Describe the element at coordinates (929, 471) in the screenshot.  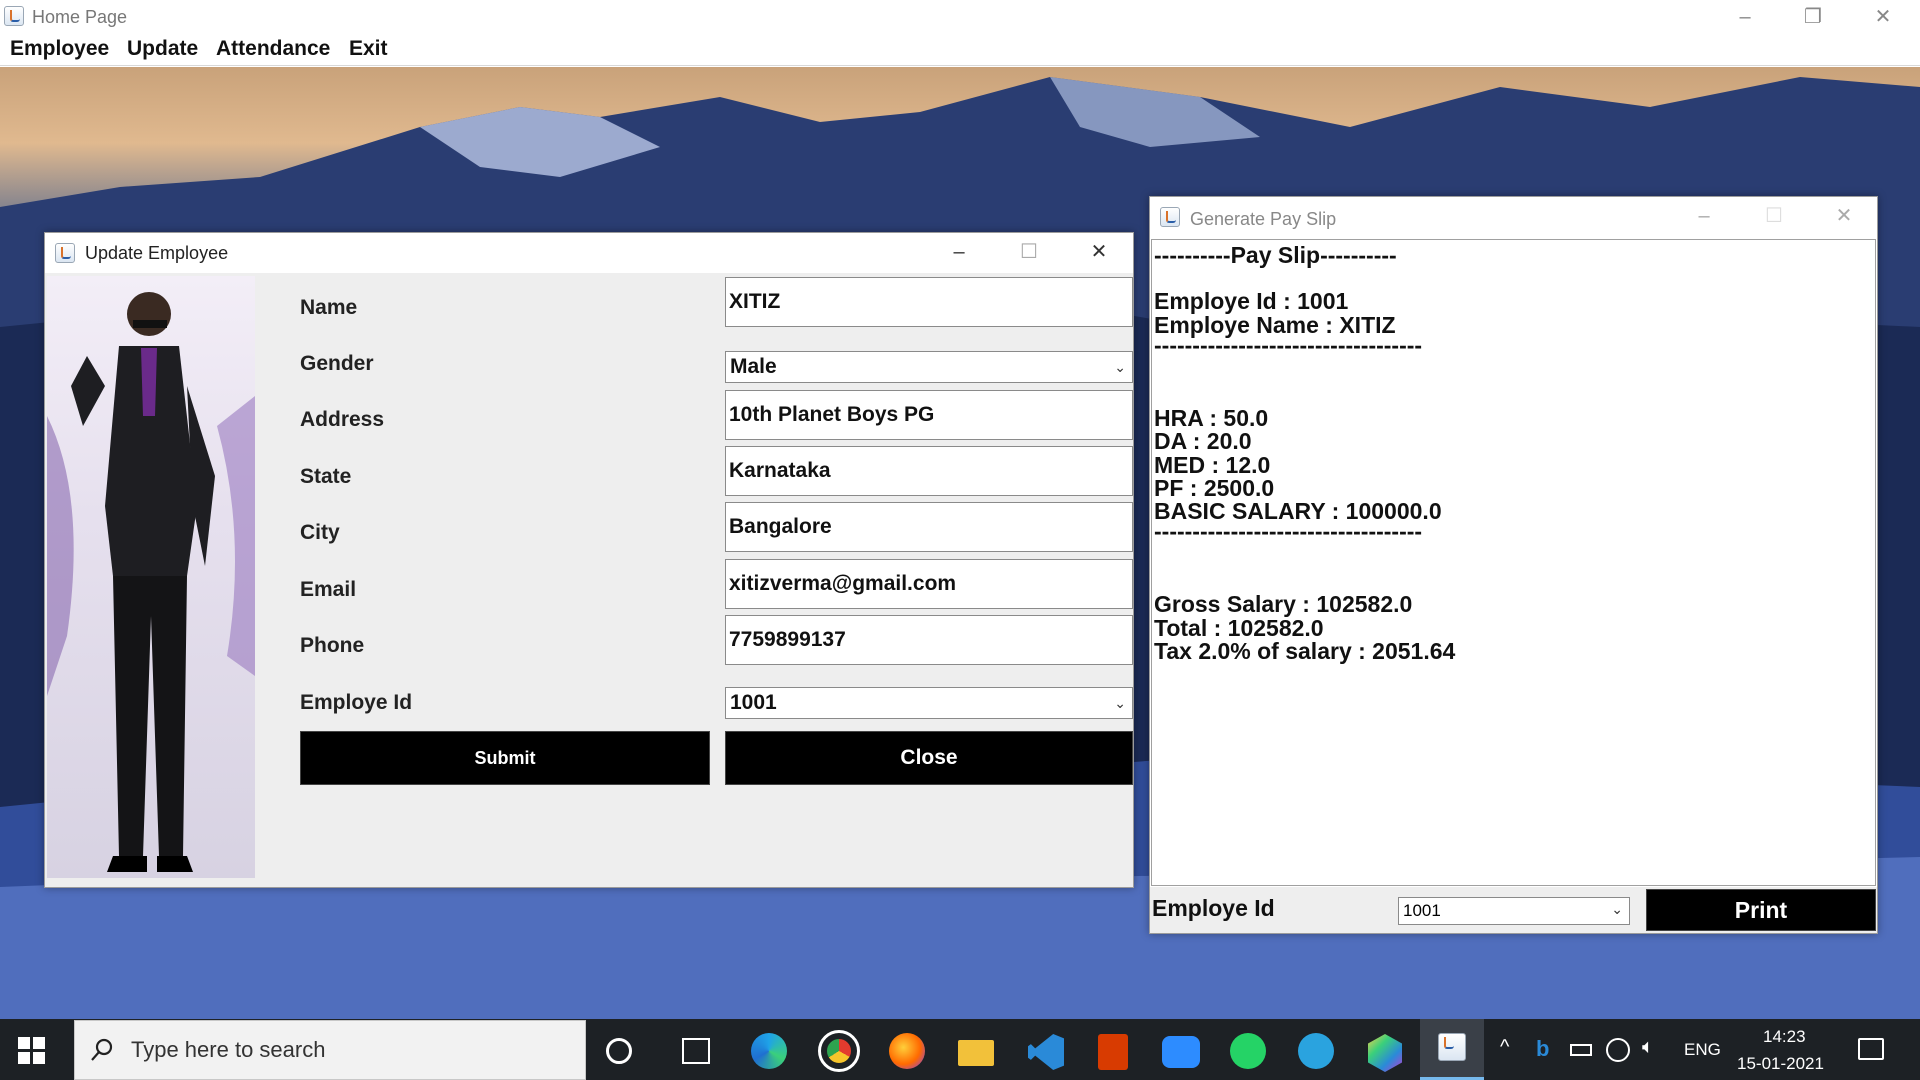
I see `state-input: Karnataka` at that location.